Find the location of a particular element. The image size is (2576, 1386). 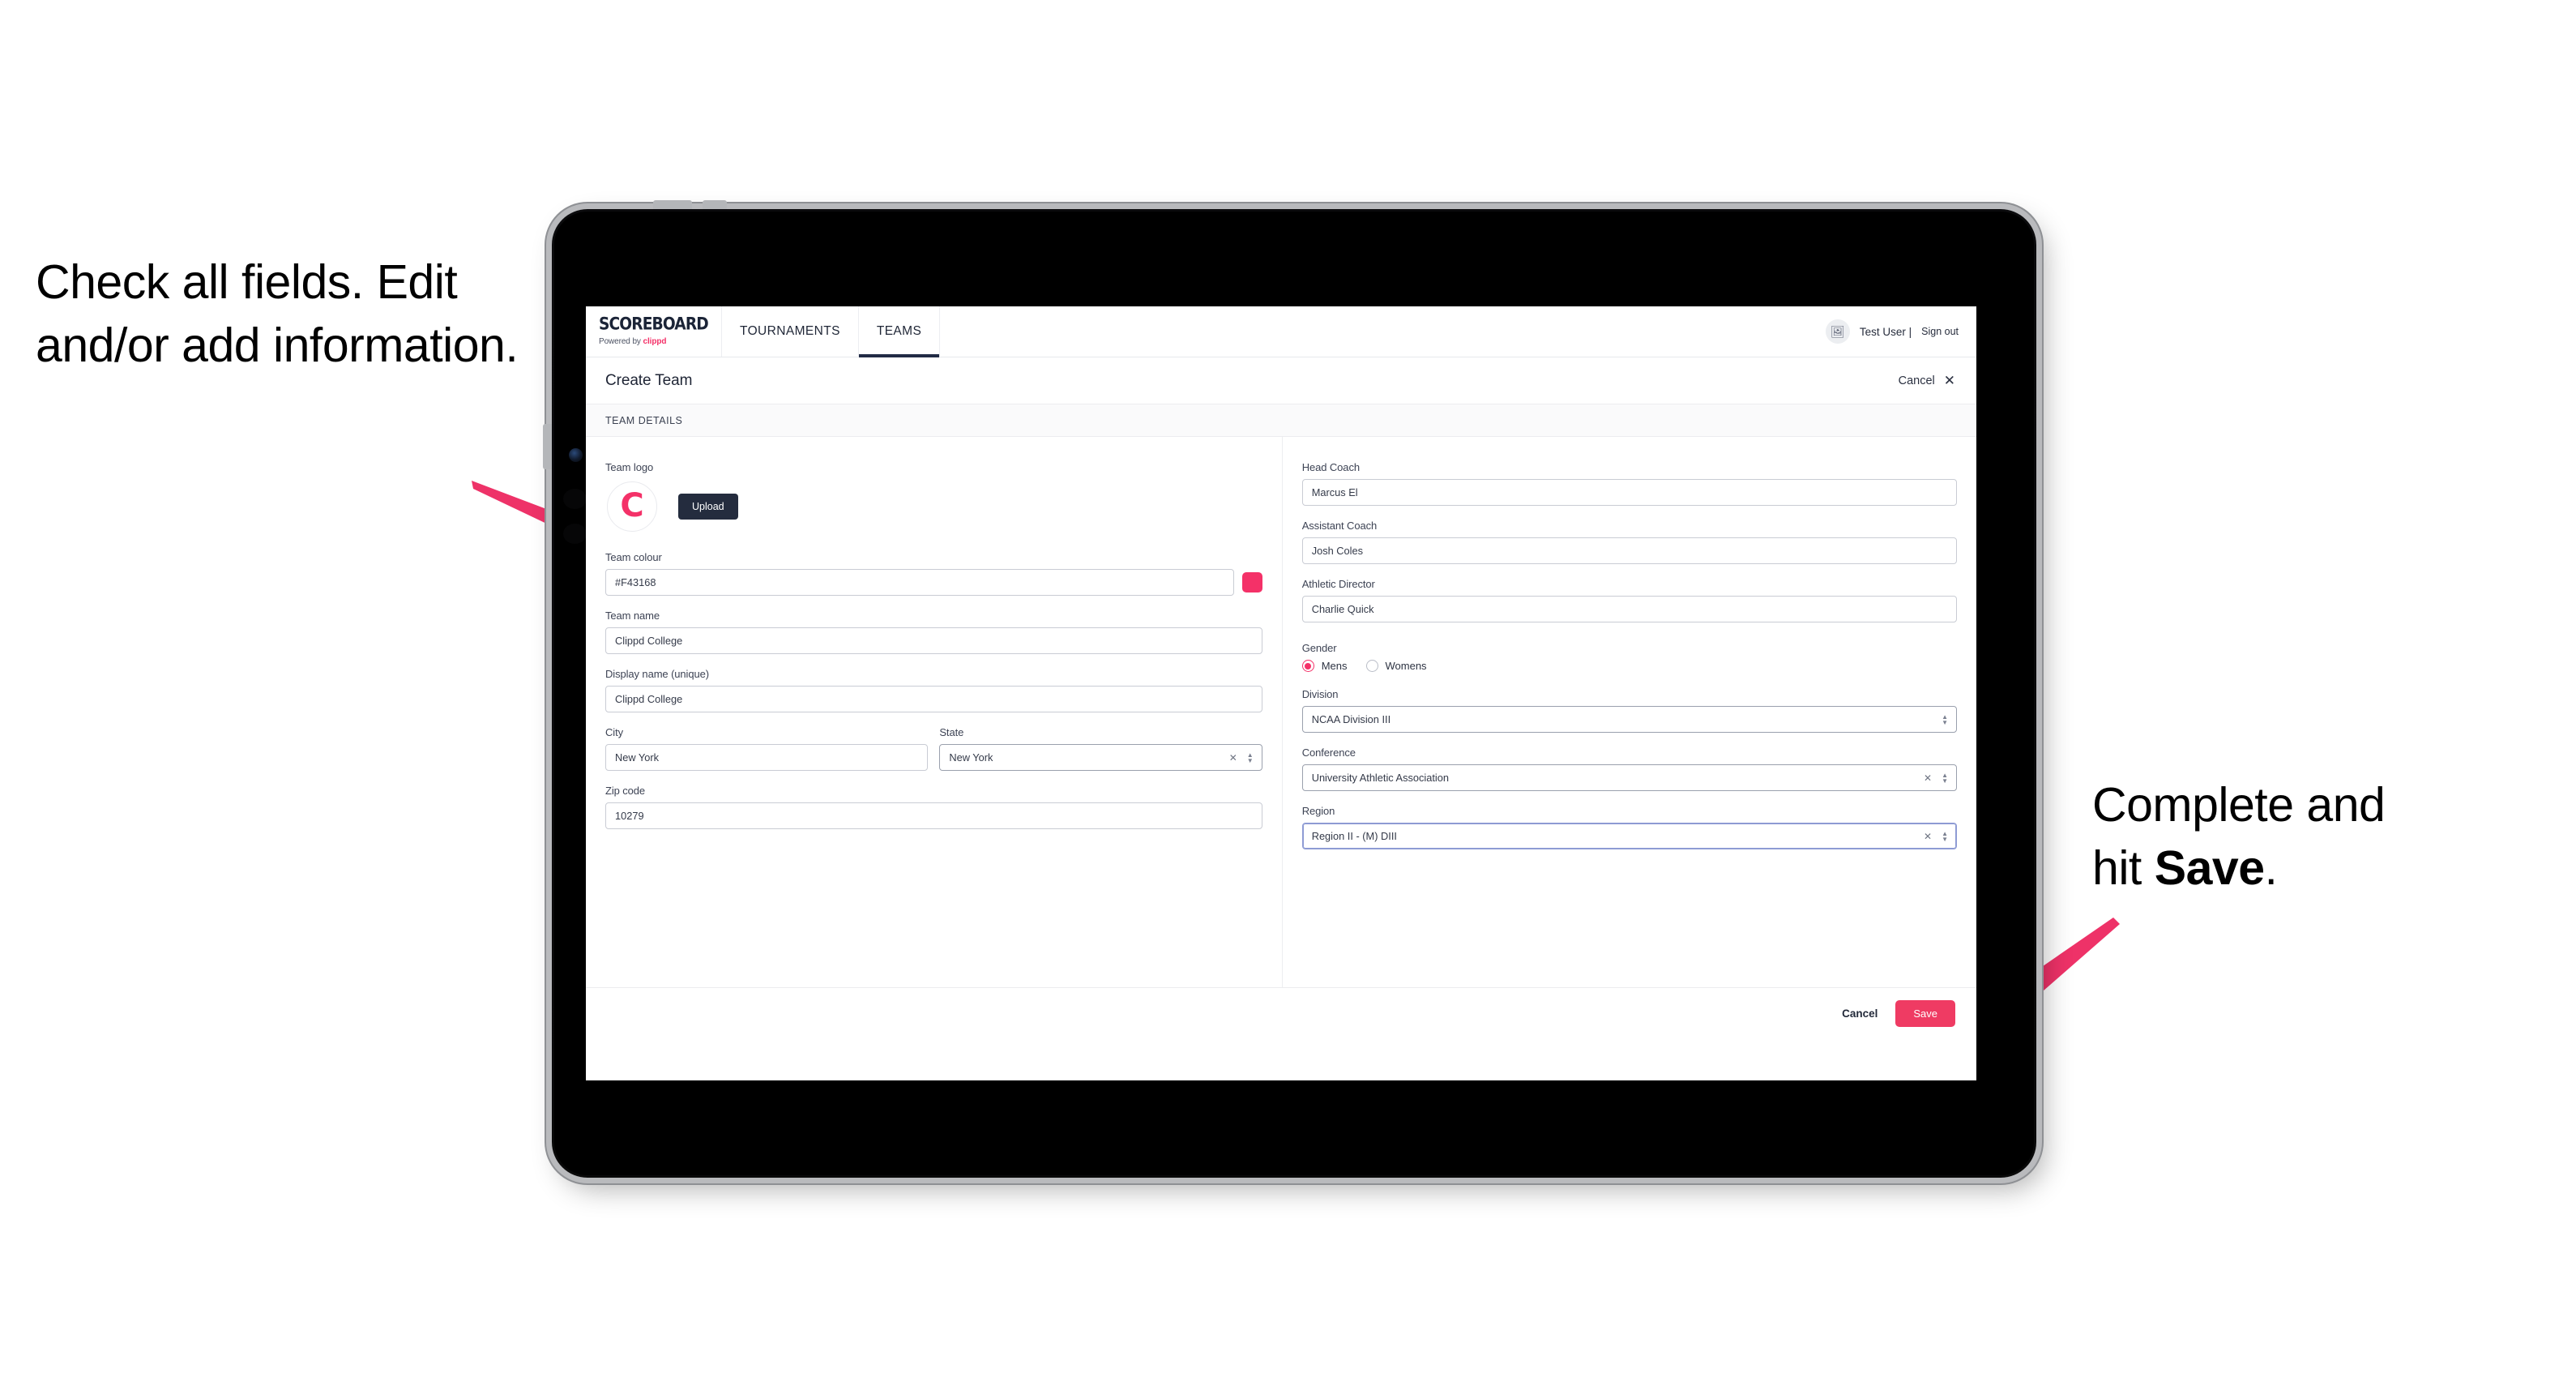

field-assistant-coach: Assistant Coach Josh Coles is located at coordinates (1629, 542).